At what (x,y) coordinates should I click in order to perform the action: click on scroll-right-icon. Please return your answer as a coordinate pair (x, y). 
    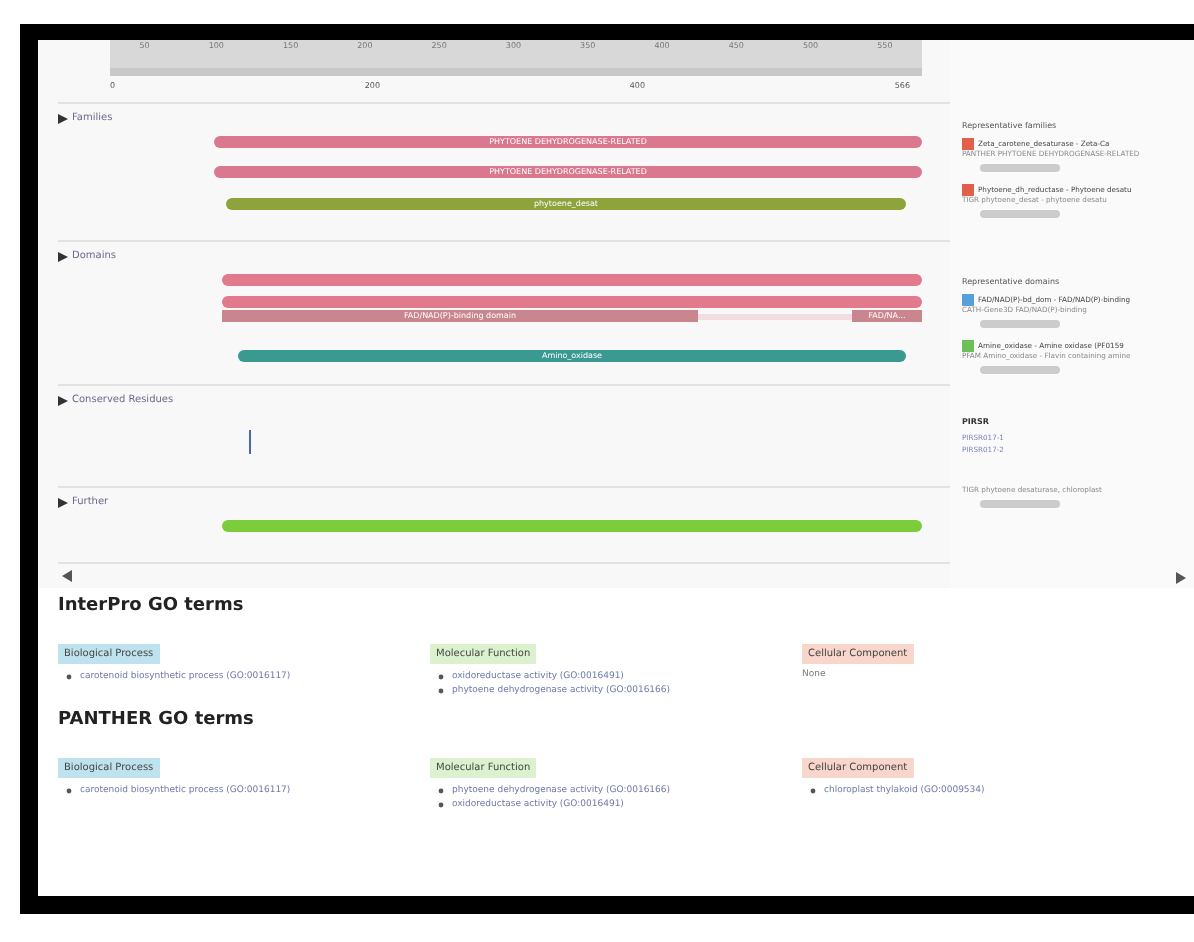
    Looking at the image, I should click on (1181, 578).